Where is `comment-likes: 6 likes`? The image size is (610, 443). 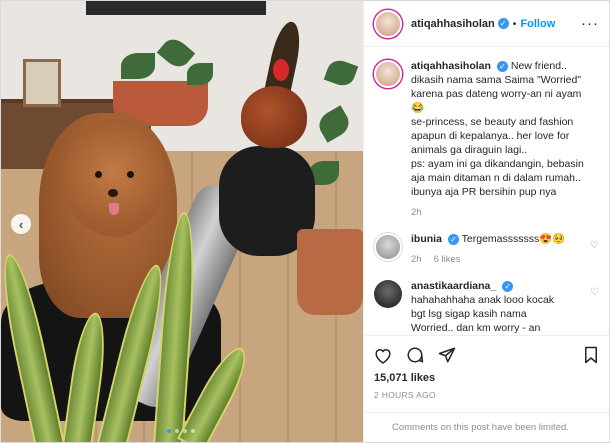 comment-likes: 6 likes is located at coordinates (447, 260).